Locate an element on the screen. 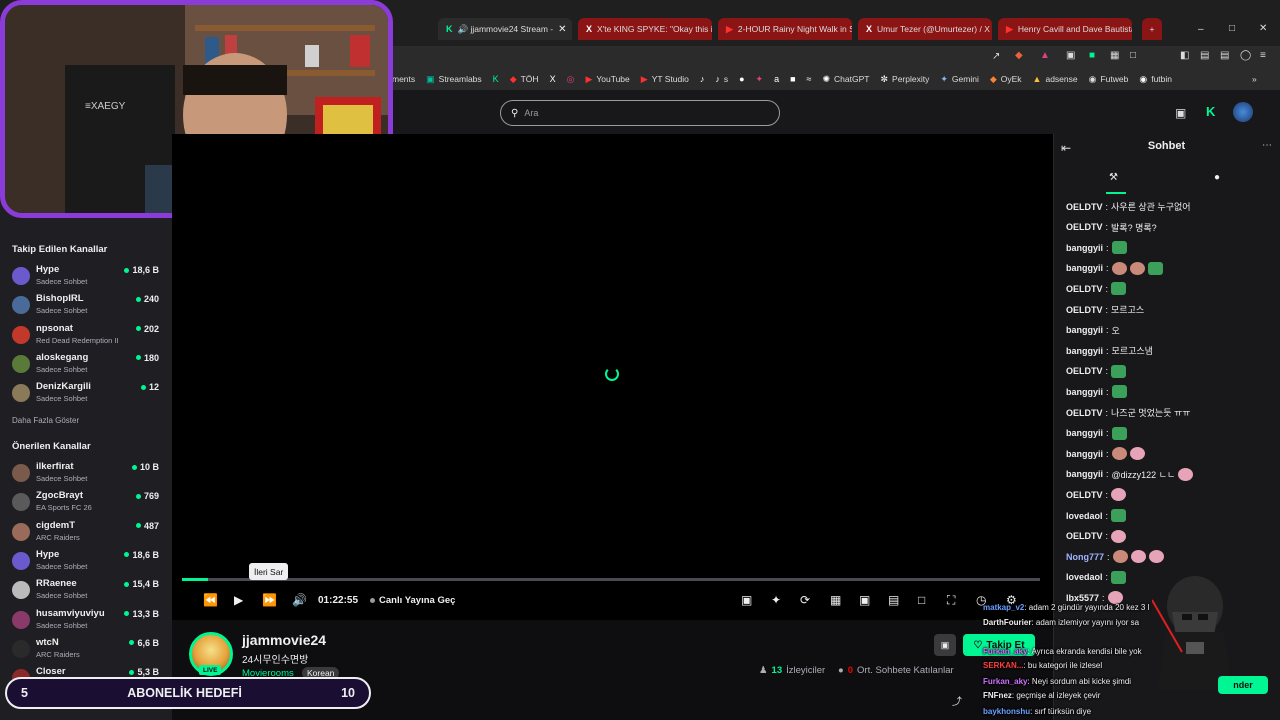 This screenshot has height=720, width=1280. reading-list-icon: ▤ is located at coordinates (1224, 55).